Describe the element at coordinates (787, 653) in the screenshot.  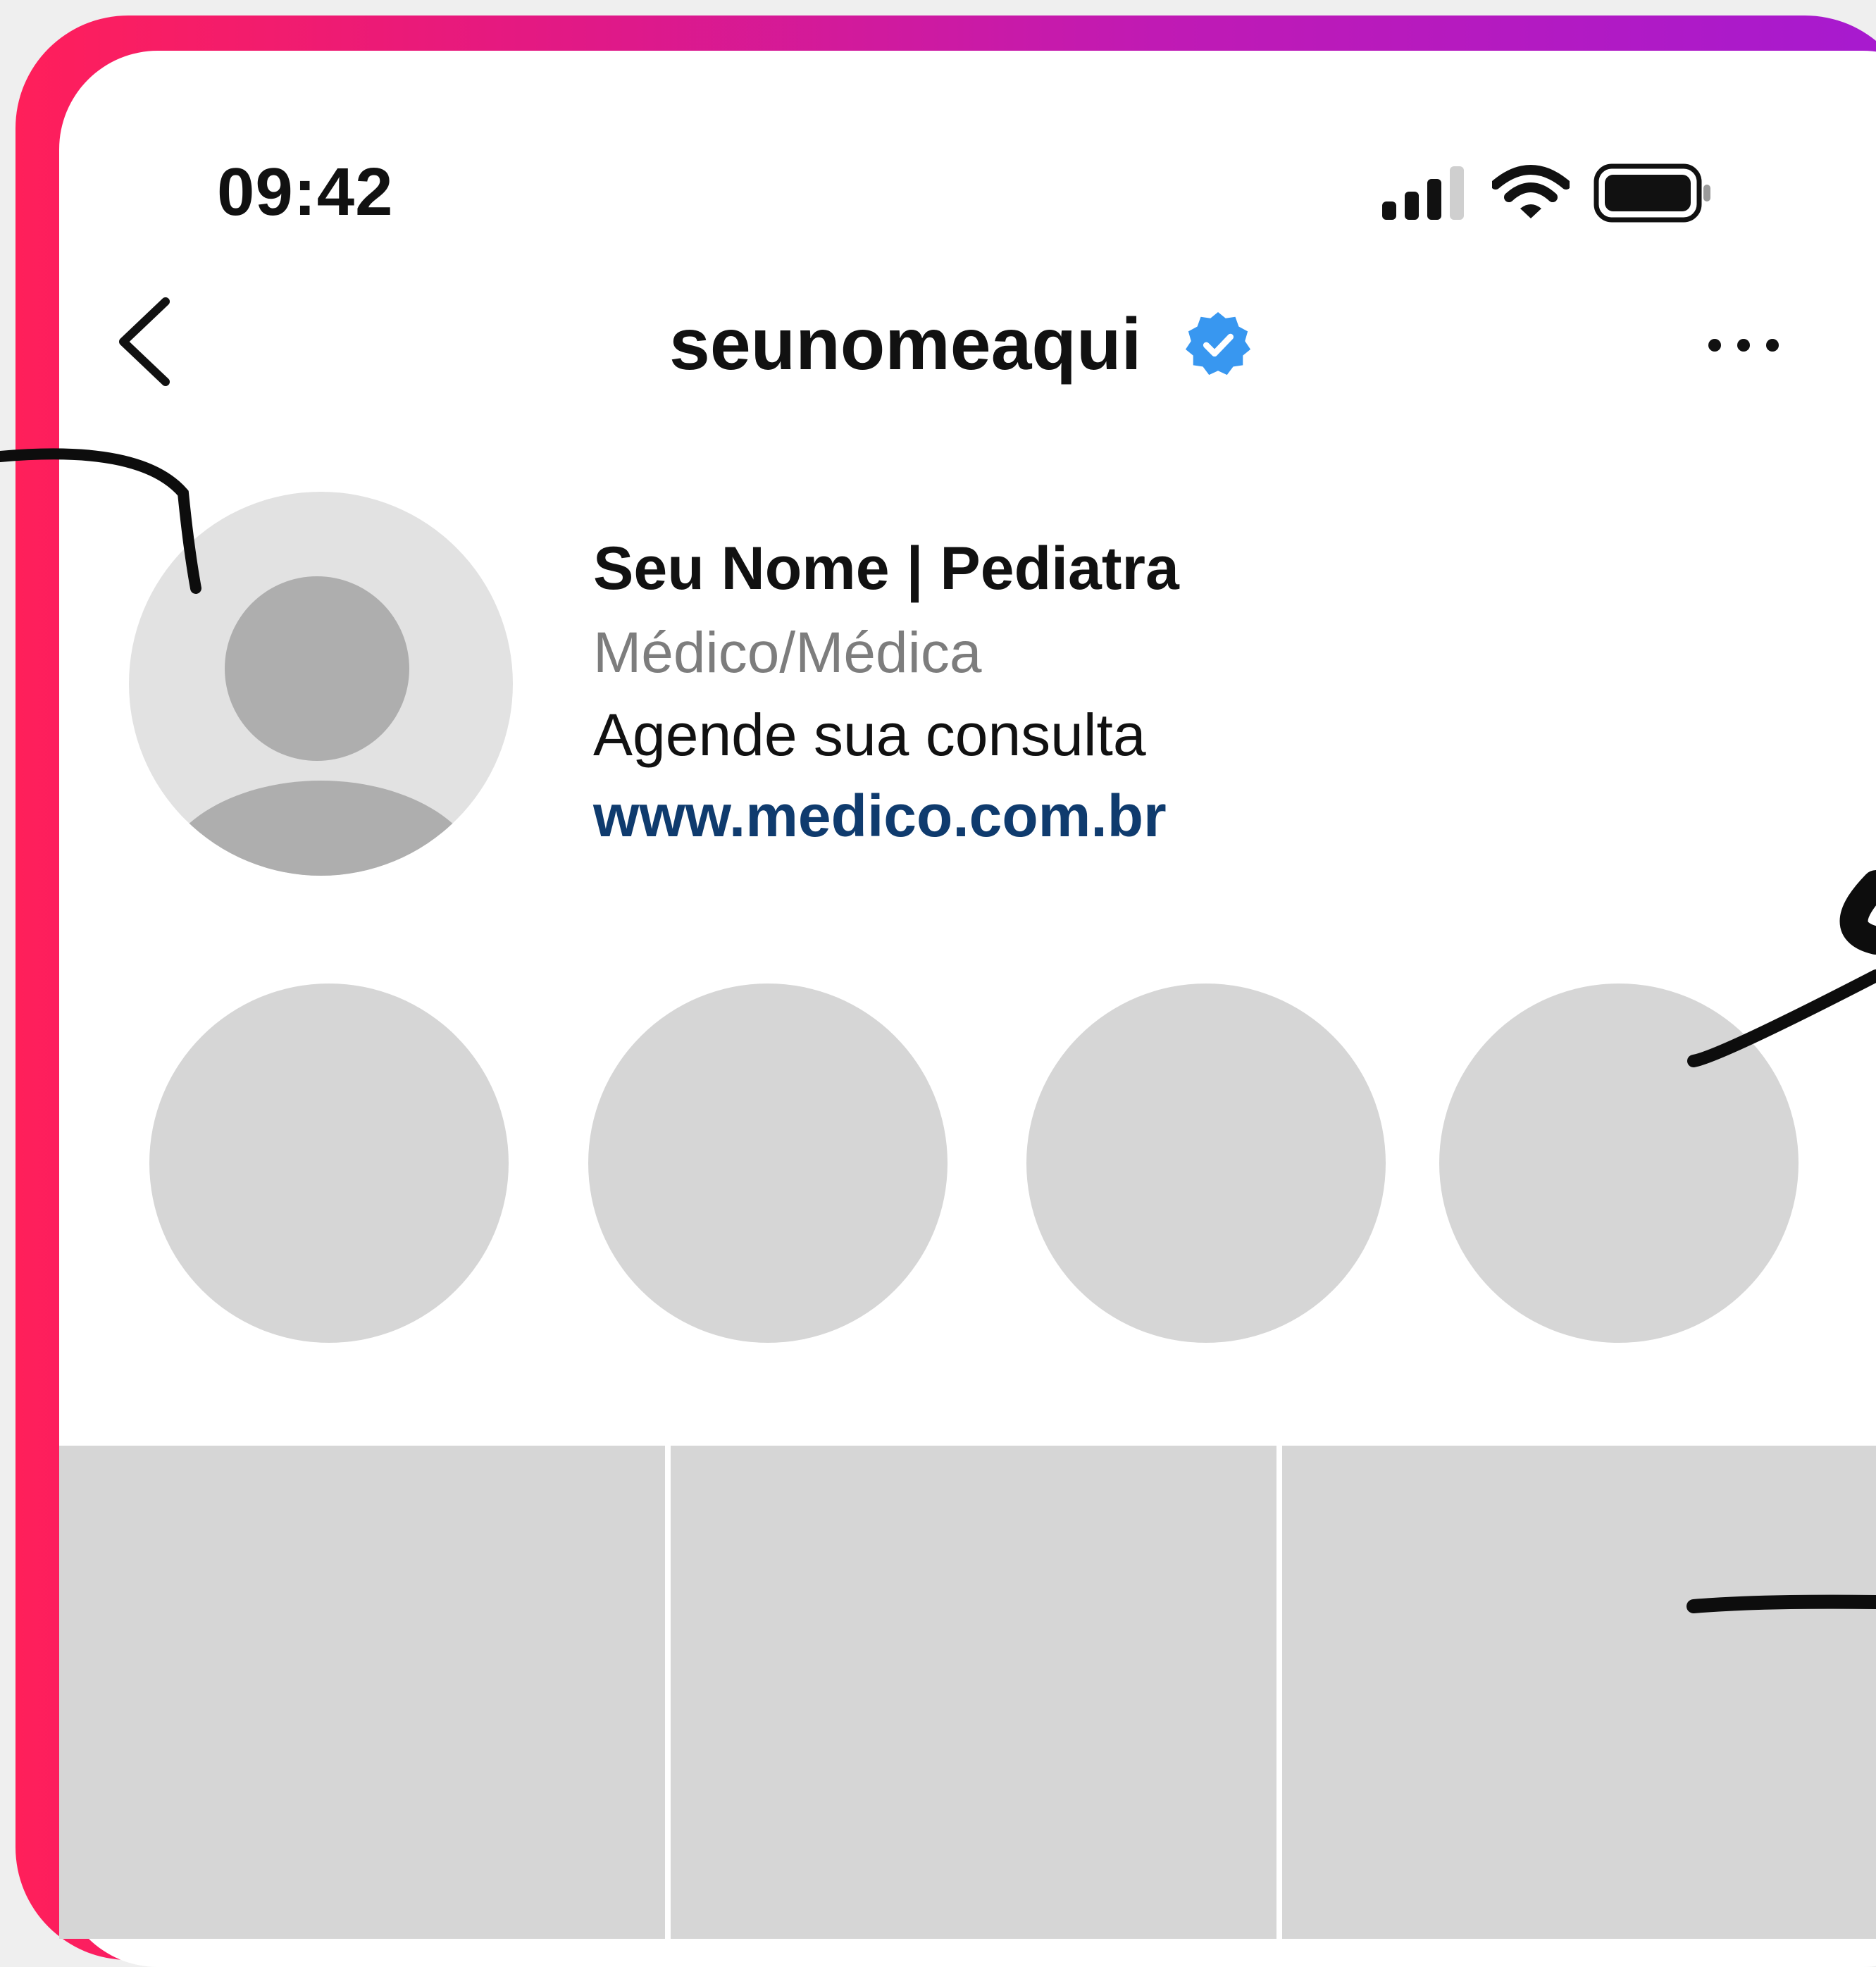
I see `profile-category: Médico/Médica` at that location.